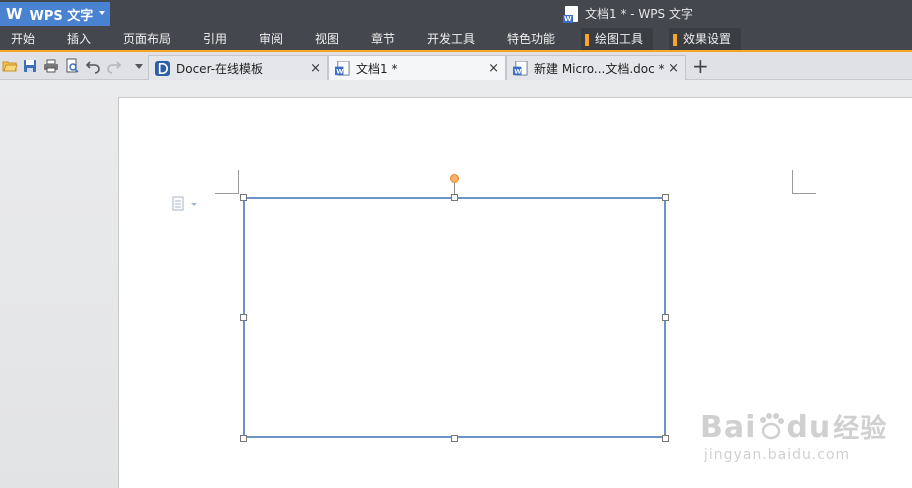  I want to click on menu-tab-view: 视图, so click(327, 40).